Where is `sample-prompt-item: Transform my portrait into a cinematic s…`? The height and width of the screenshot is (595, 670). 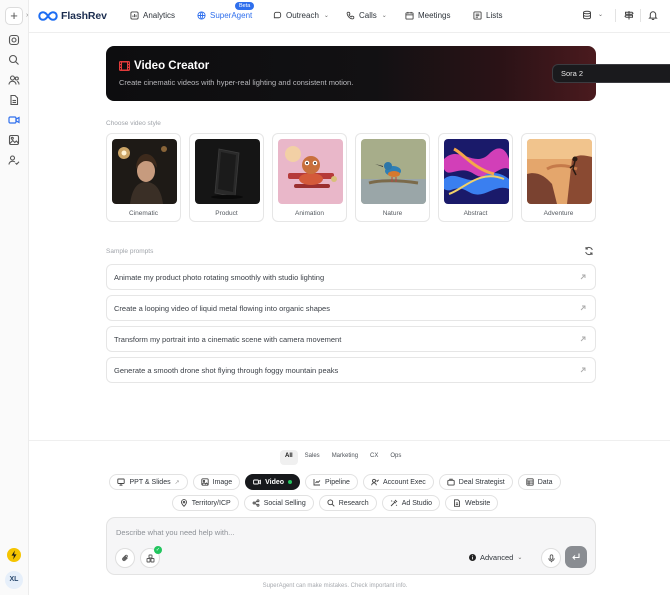
sample-prompt-item: Transform my portrait into a cinematic s… is located at coordinates (351, 339).